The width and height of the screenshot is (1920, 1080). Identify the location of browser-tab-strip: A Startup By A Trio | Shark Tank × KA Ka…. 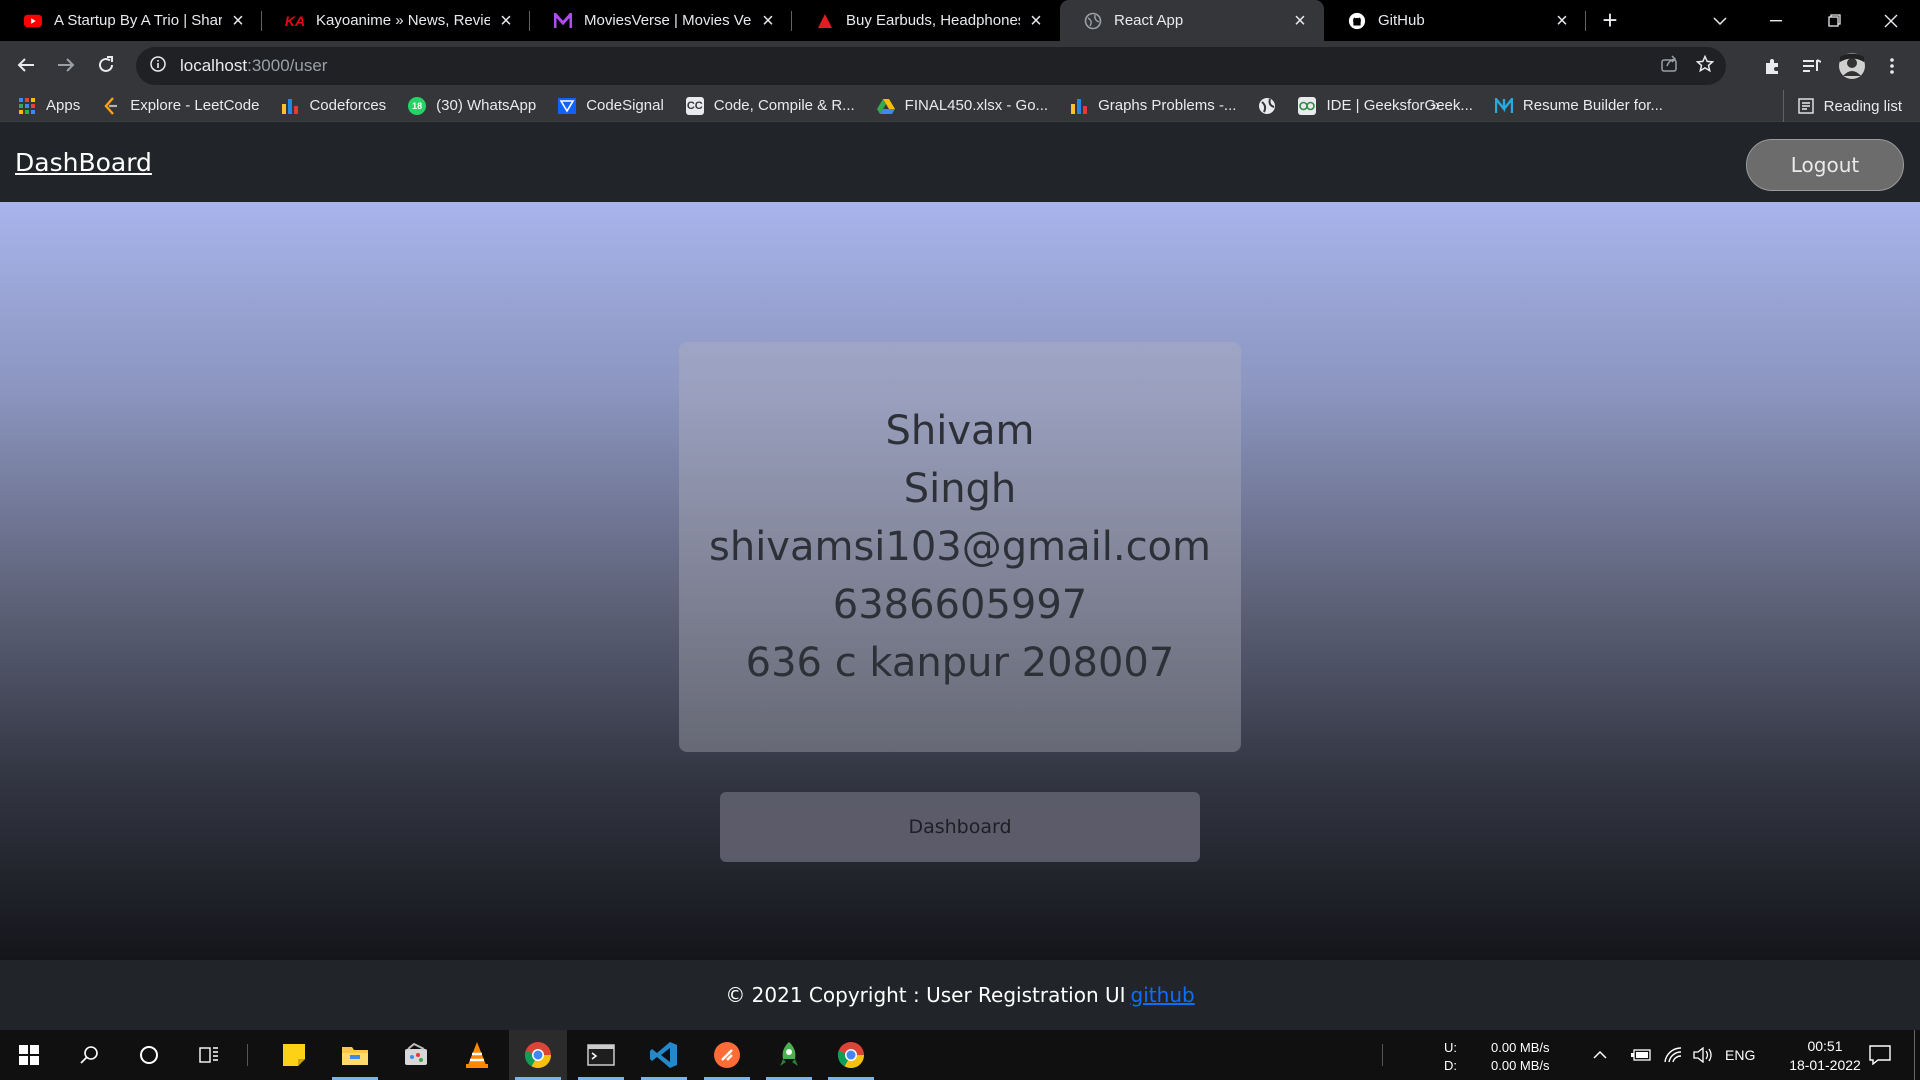
(960, 20).